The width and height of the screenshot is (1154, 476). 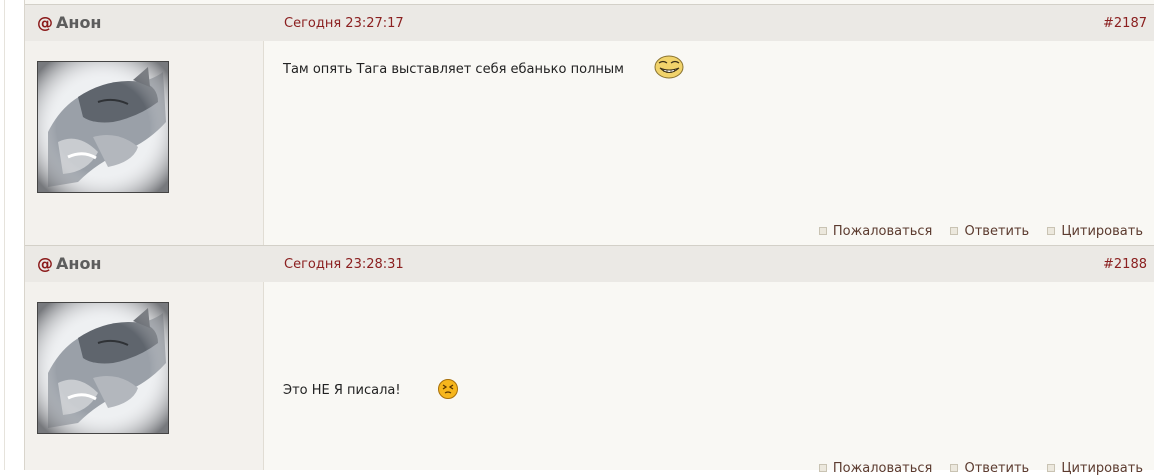 I want to click on angry-smiley-icon, so click(x=448, y=389).